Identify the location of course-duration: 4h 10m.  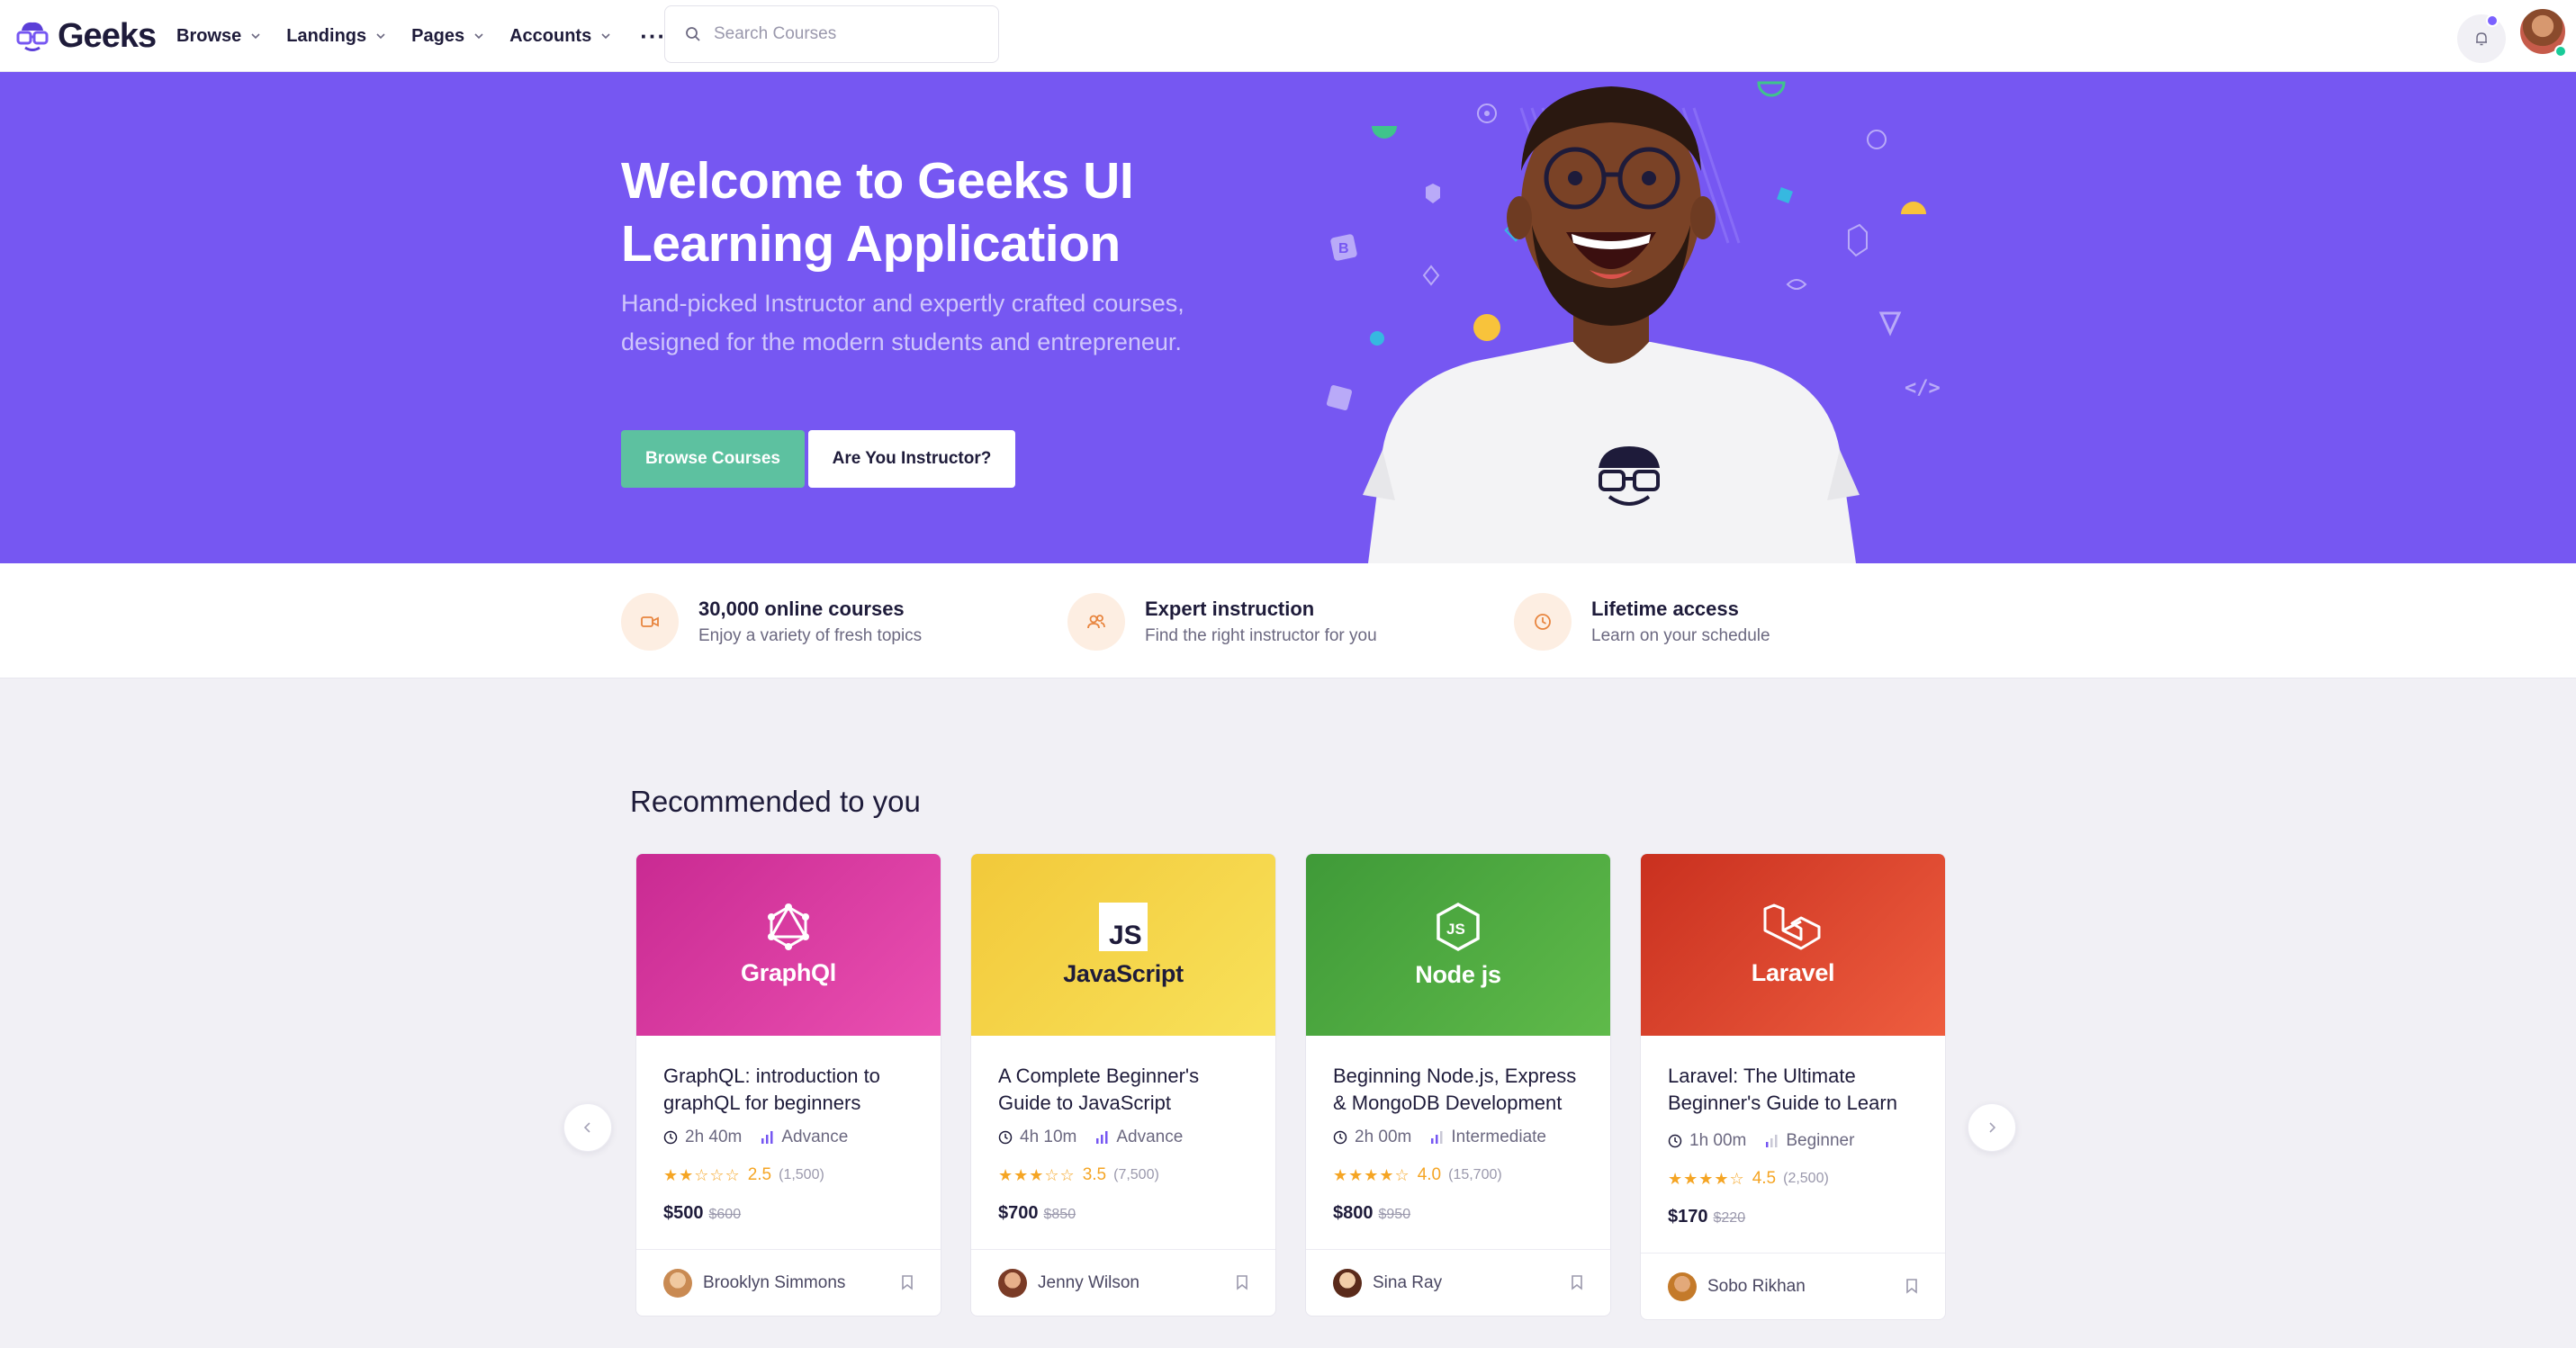
(1048, 1137).